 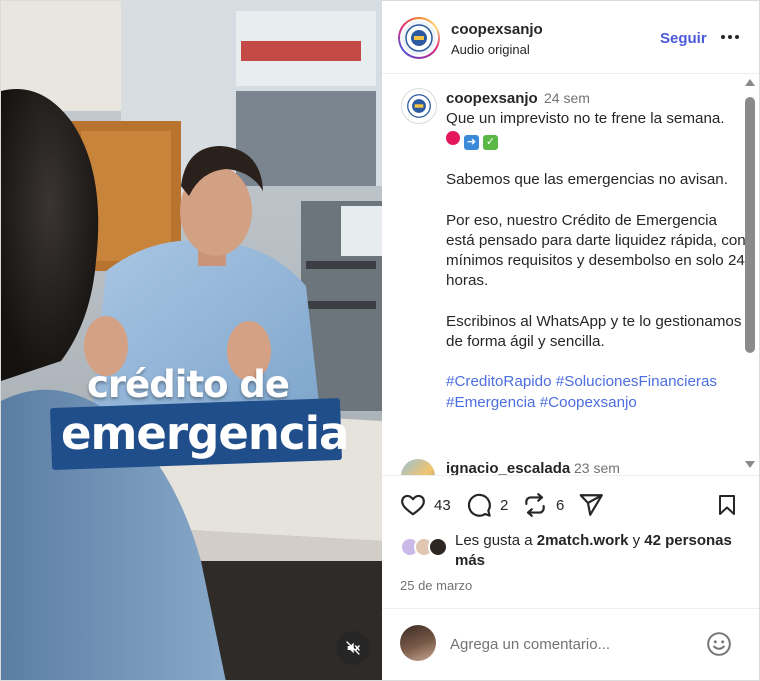 I want to click on current-user-avatar, so click(x=418, y=643).